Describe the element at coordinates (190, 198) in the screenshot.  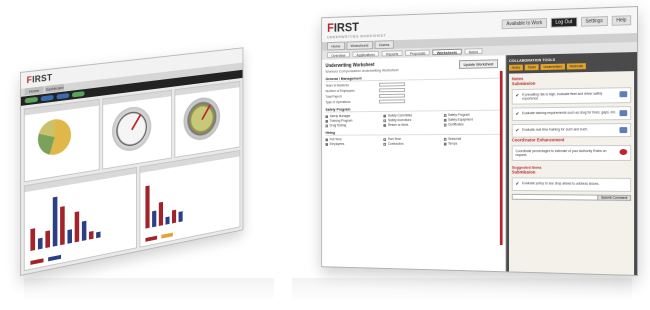
I see `bar-chart-panel` at that location.